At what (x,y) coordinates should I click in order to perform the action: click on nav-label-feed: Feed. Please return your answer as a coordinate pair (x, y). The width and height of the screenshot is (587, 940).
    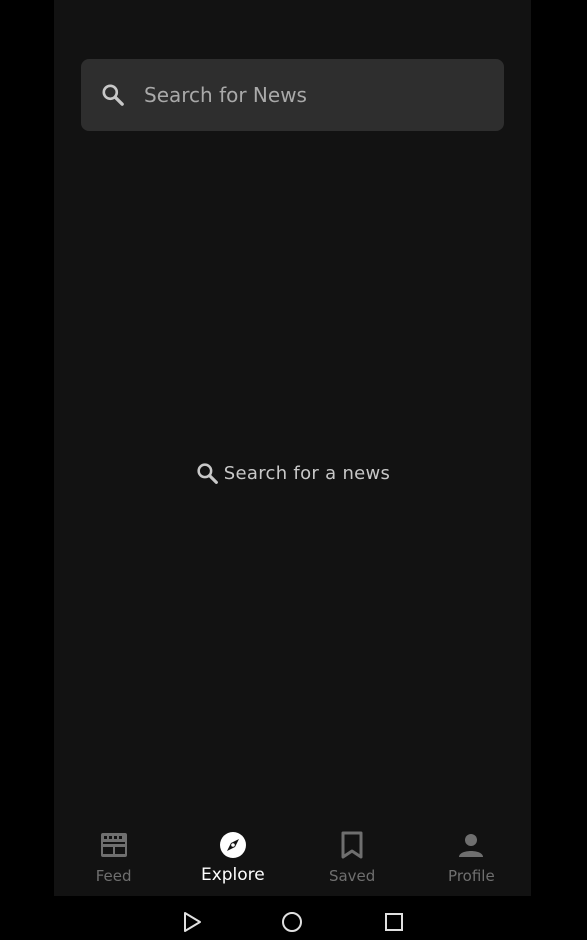
    Looking at the image, I should click on (113, 876).